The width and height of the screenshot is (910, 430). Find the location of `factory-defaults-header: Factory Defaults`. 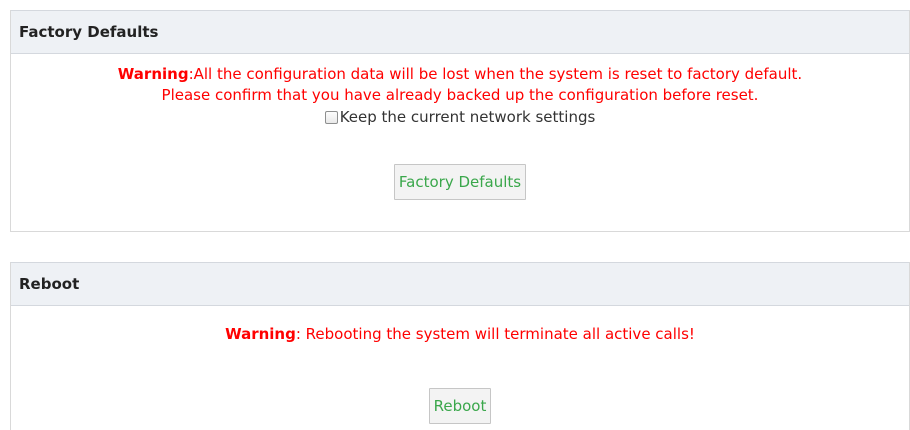

factory-defaults-header: Factory Defaults is located at coordinates (460, 32).